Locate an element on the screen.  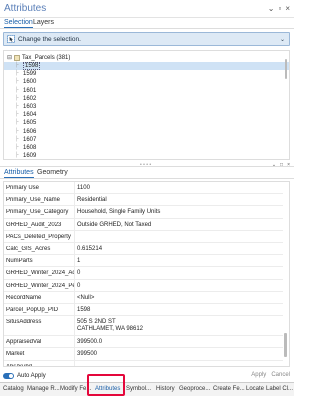
tree-item: ├ 1604 is located at coordinates (146, 115).